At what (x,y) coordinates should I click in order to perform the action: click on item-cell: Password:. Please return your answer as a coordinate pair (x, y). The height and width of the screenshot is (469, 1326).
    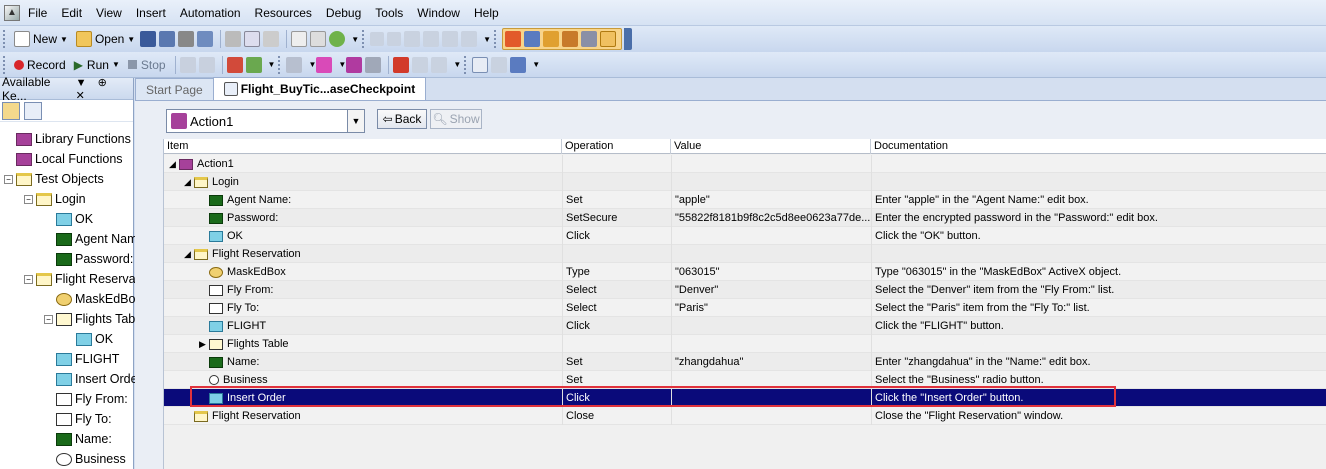
    Looking at the image, I should click on (362, 218).